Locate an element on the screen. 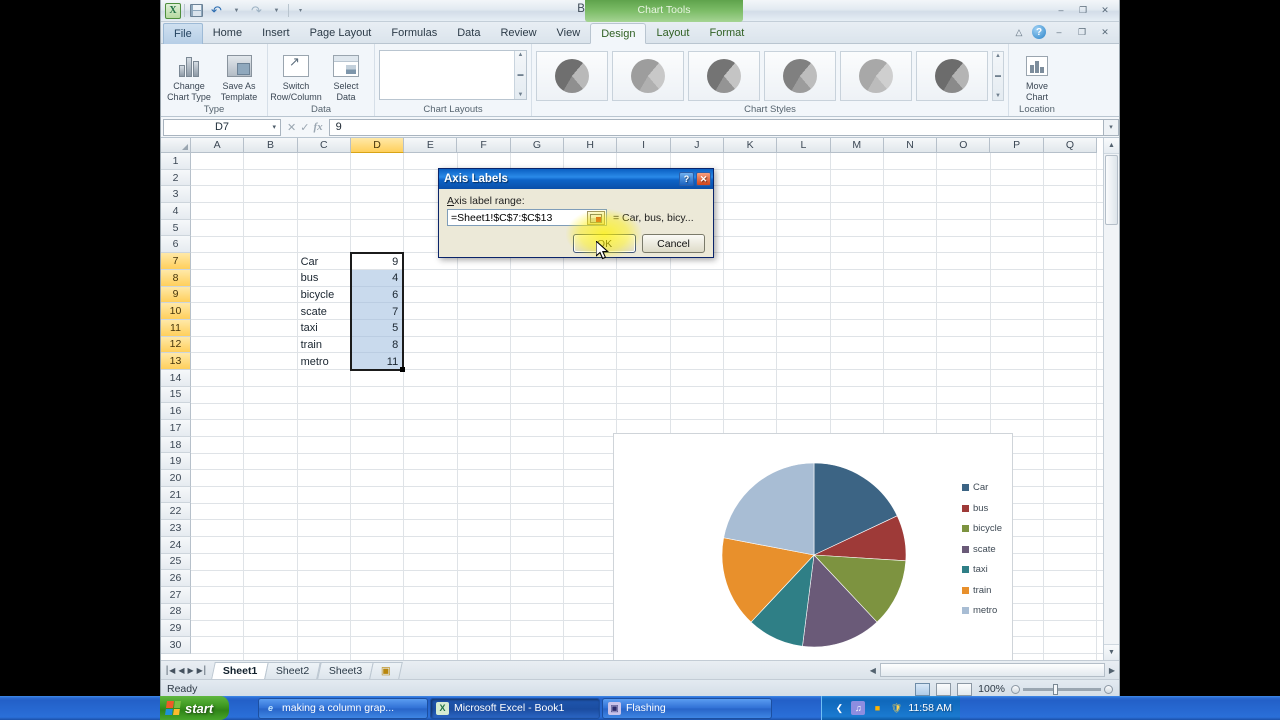 The width and height of the screenshot is (1280, 720). enter-formula-icon: ✓ is located at coordinates (304, 127).